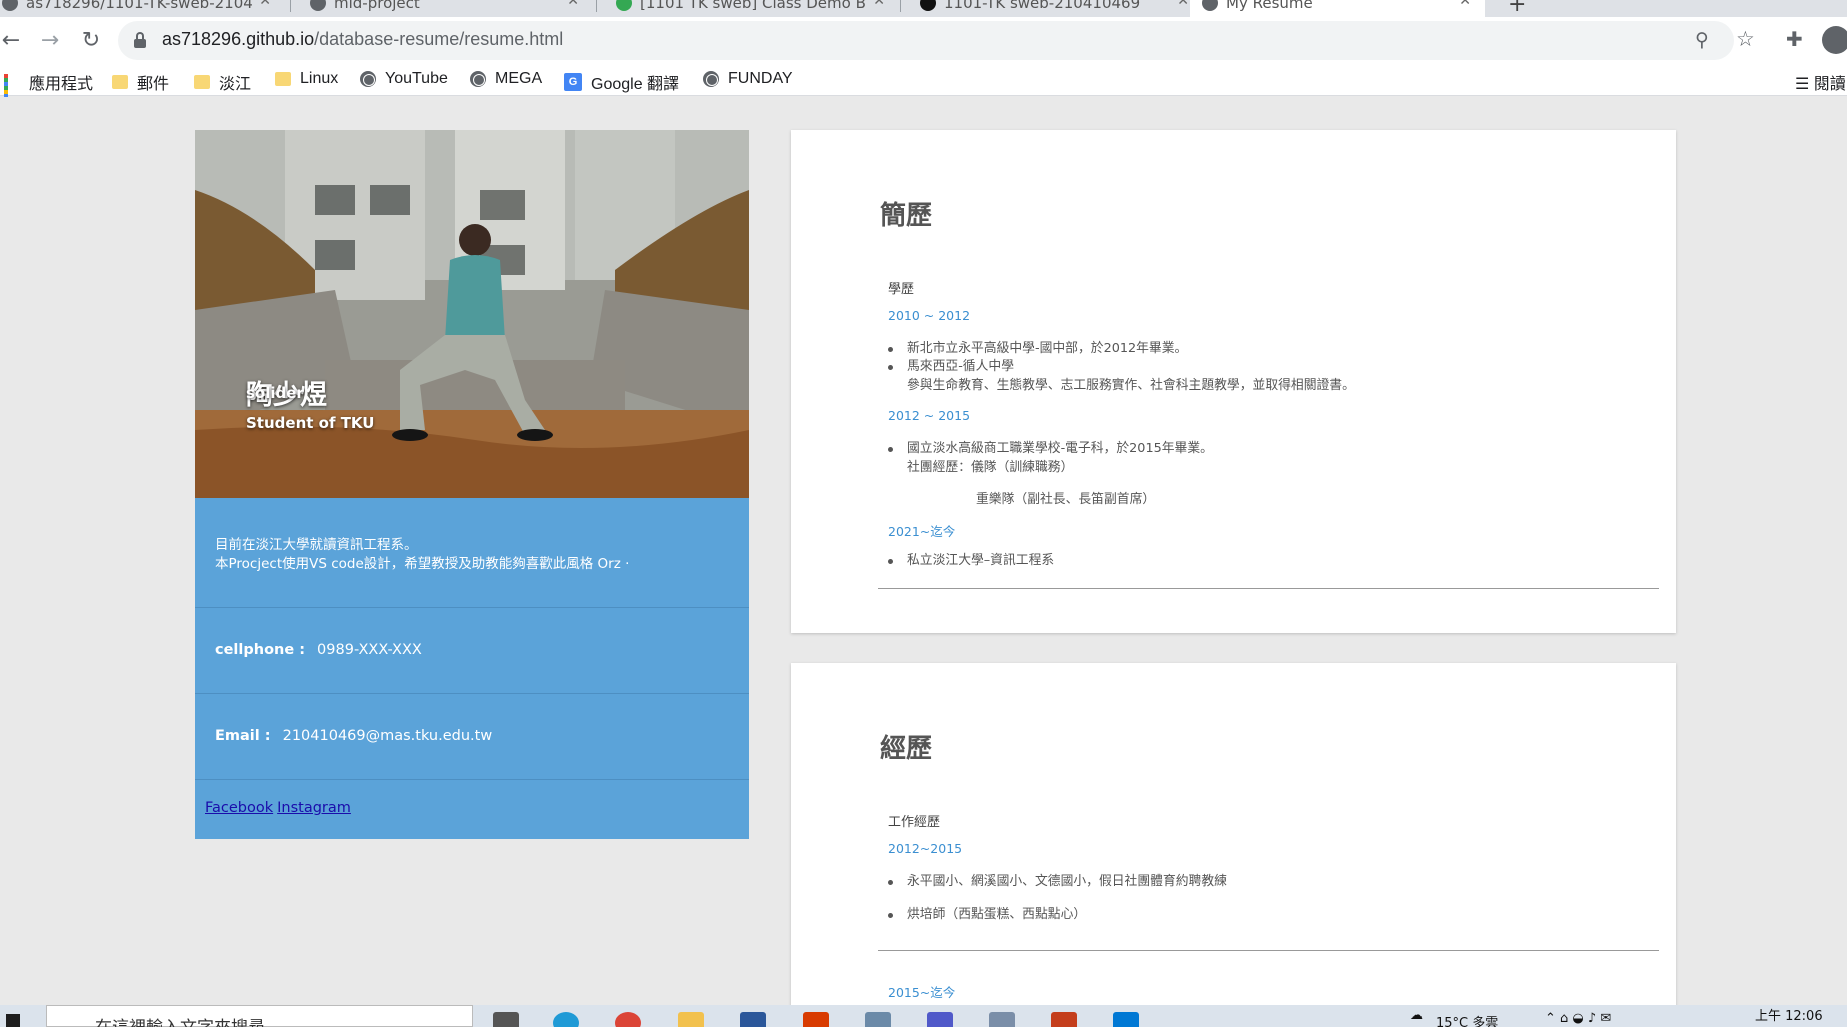 The image size is (1847, 1027). I want to click on tab-github-repo: as718296/1101-TK-sweb-2104 ✕, so click(142, 8).